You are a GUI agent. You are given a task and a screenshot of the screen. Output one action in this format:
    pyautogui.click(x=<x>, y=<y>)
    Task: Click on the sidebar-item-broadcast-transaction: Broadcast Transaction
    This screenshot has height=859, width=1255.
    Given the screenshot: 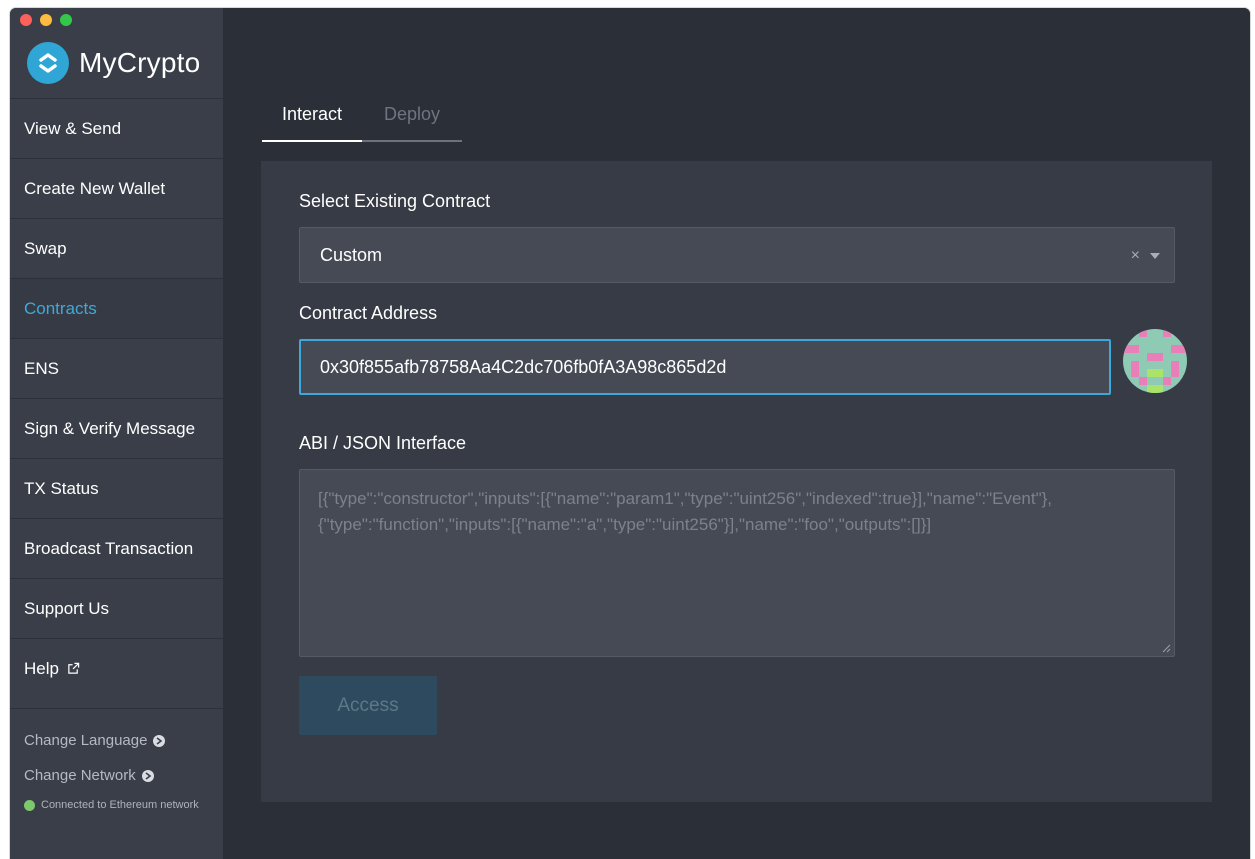 What is the action you would take?
    pyautogui.click(x=116, y=548)
    